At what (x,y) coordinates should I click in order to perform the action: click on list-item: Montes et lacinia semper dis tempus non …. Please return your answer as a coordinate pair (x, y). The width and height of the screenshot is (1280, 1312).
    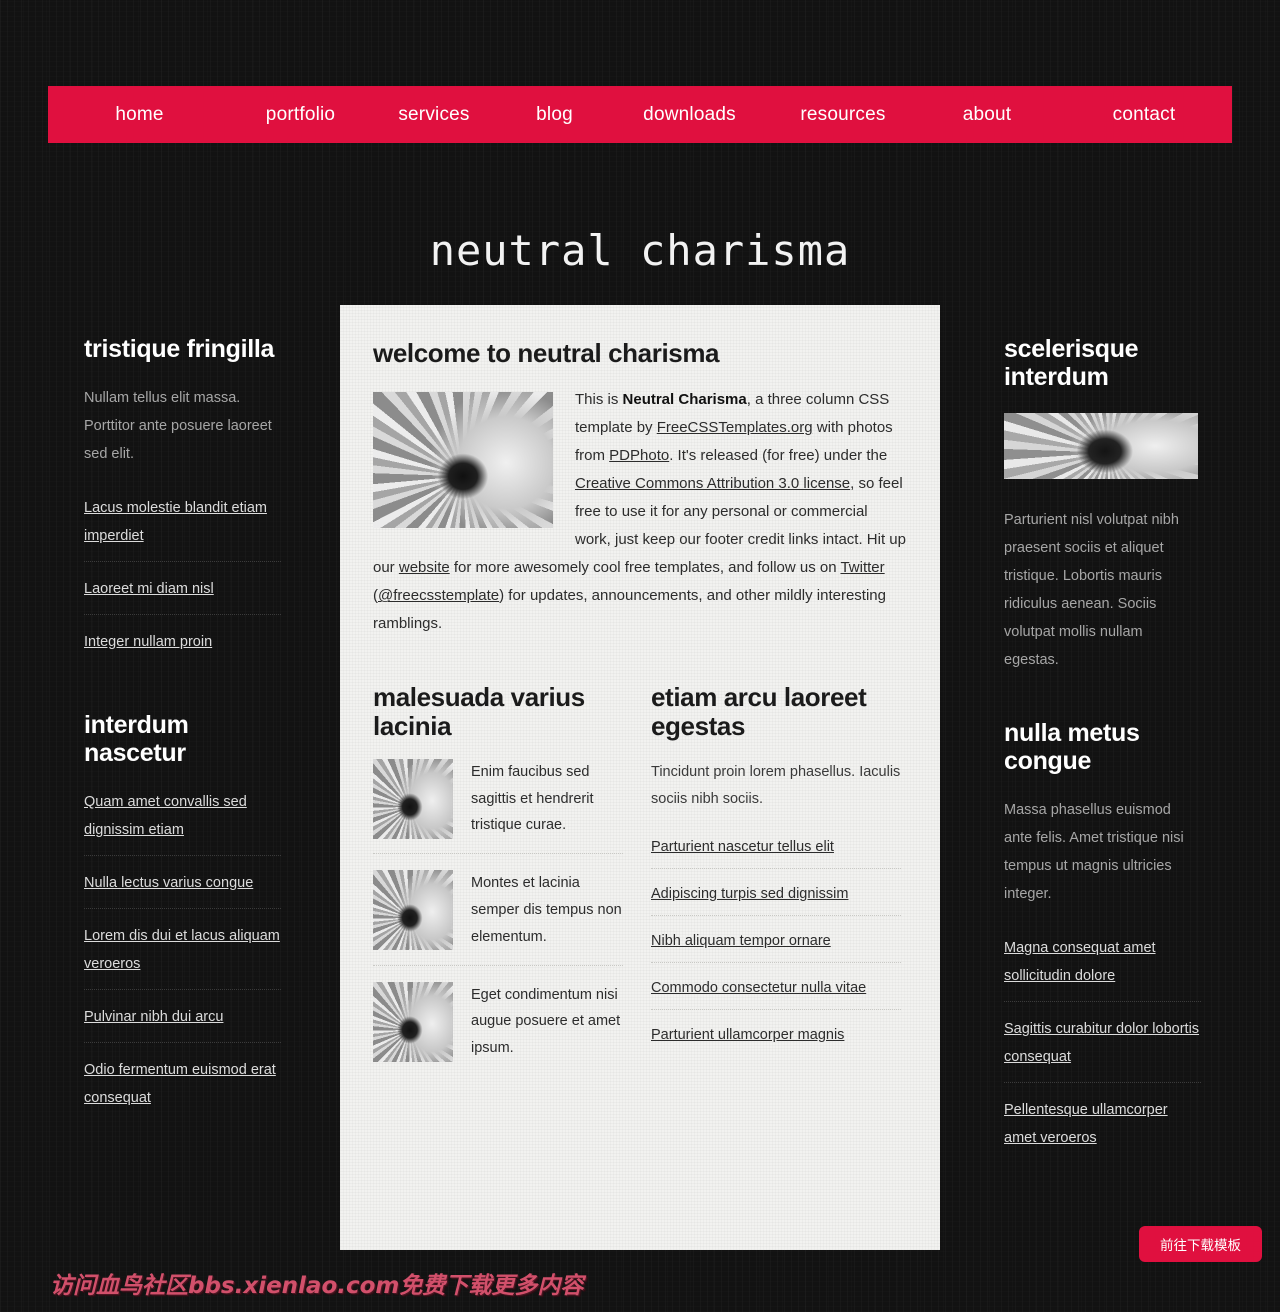
    Looking at the image, I should click on (498, 918).